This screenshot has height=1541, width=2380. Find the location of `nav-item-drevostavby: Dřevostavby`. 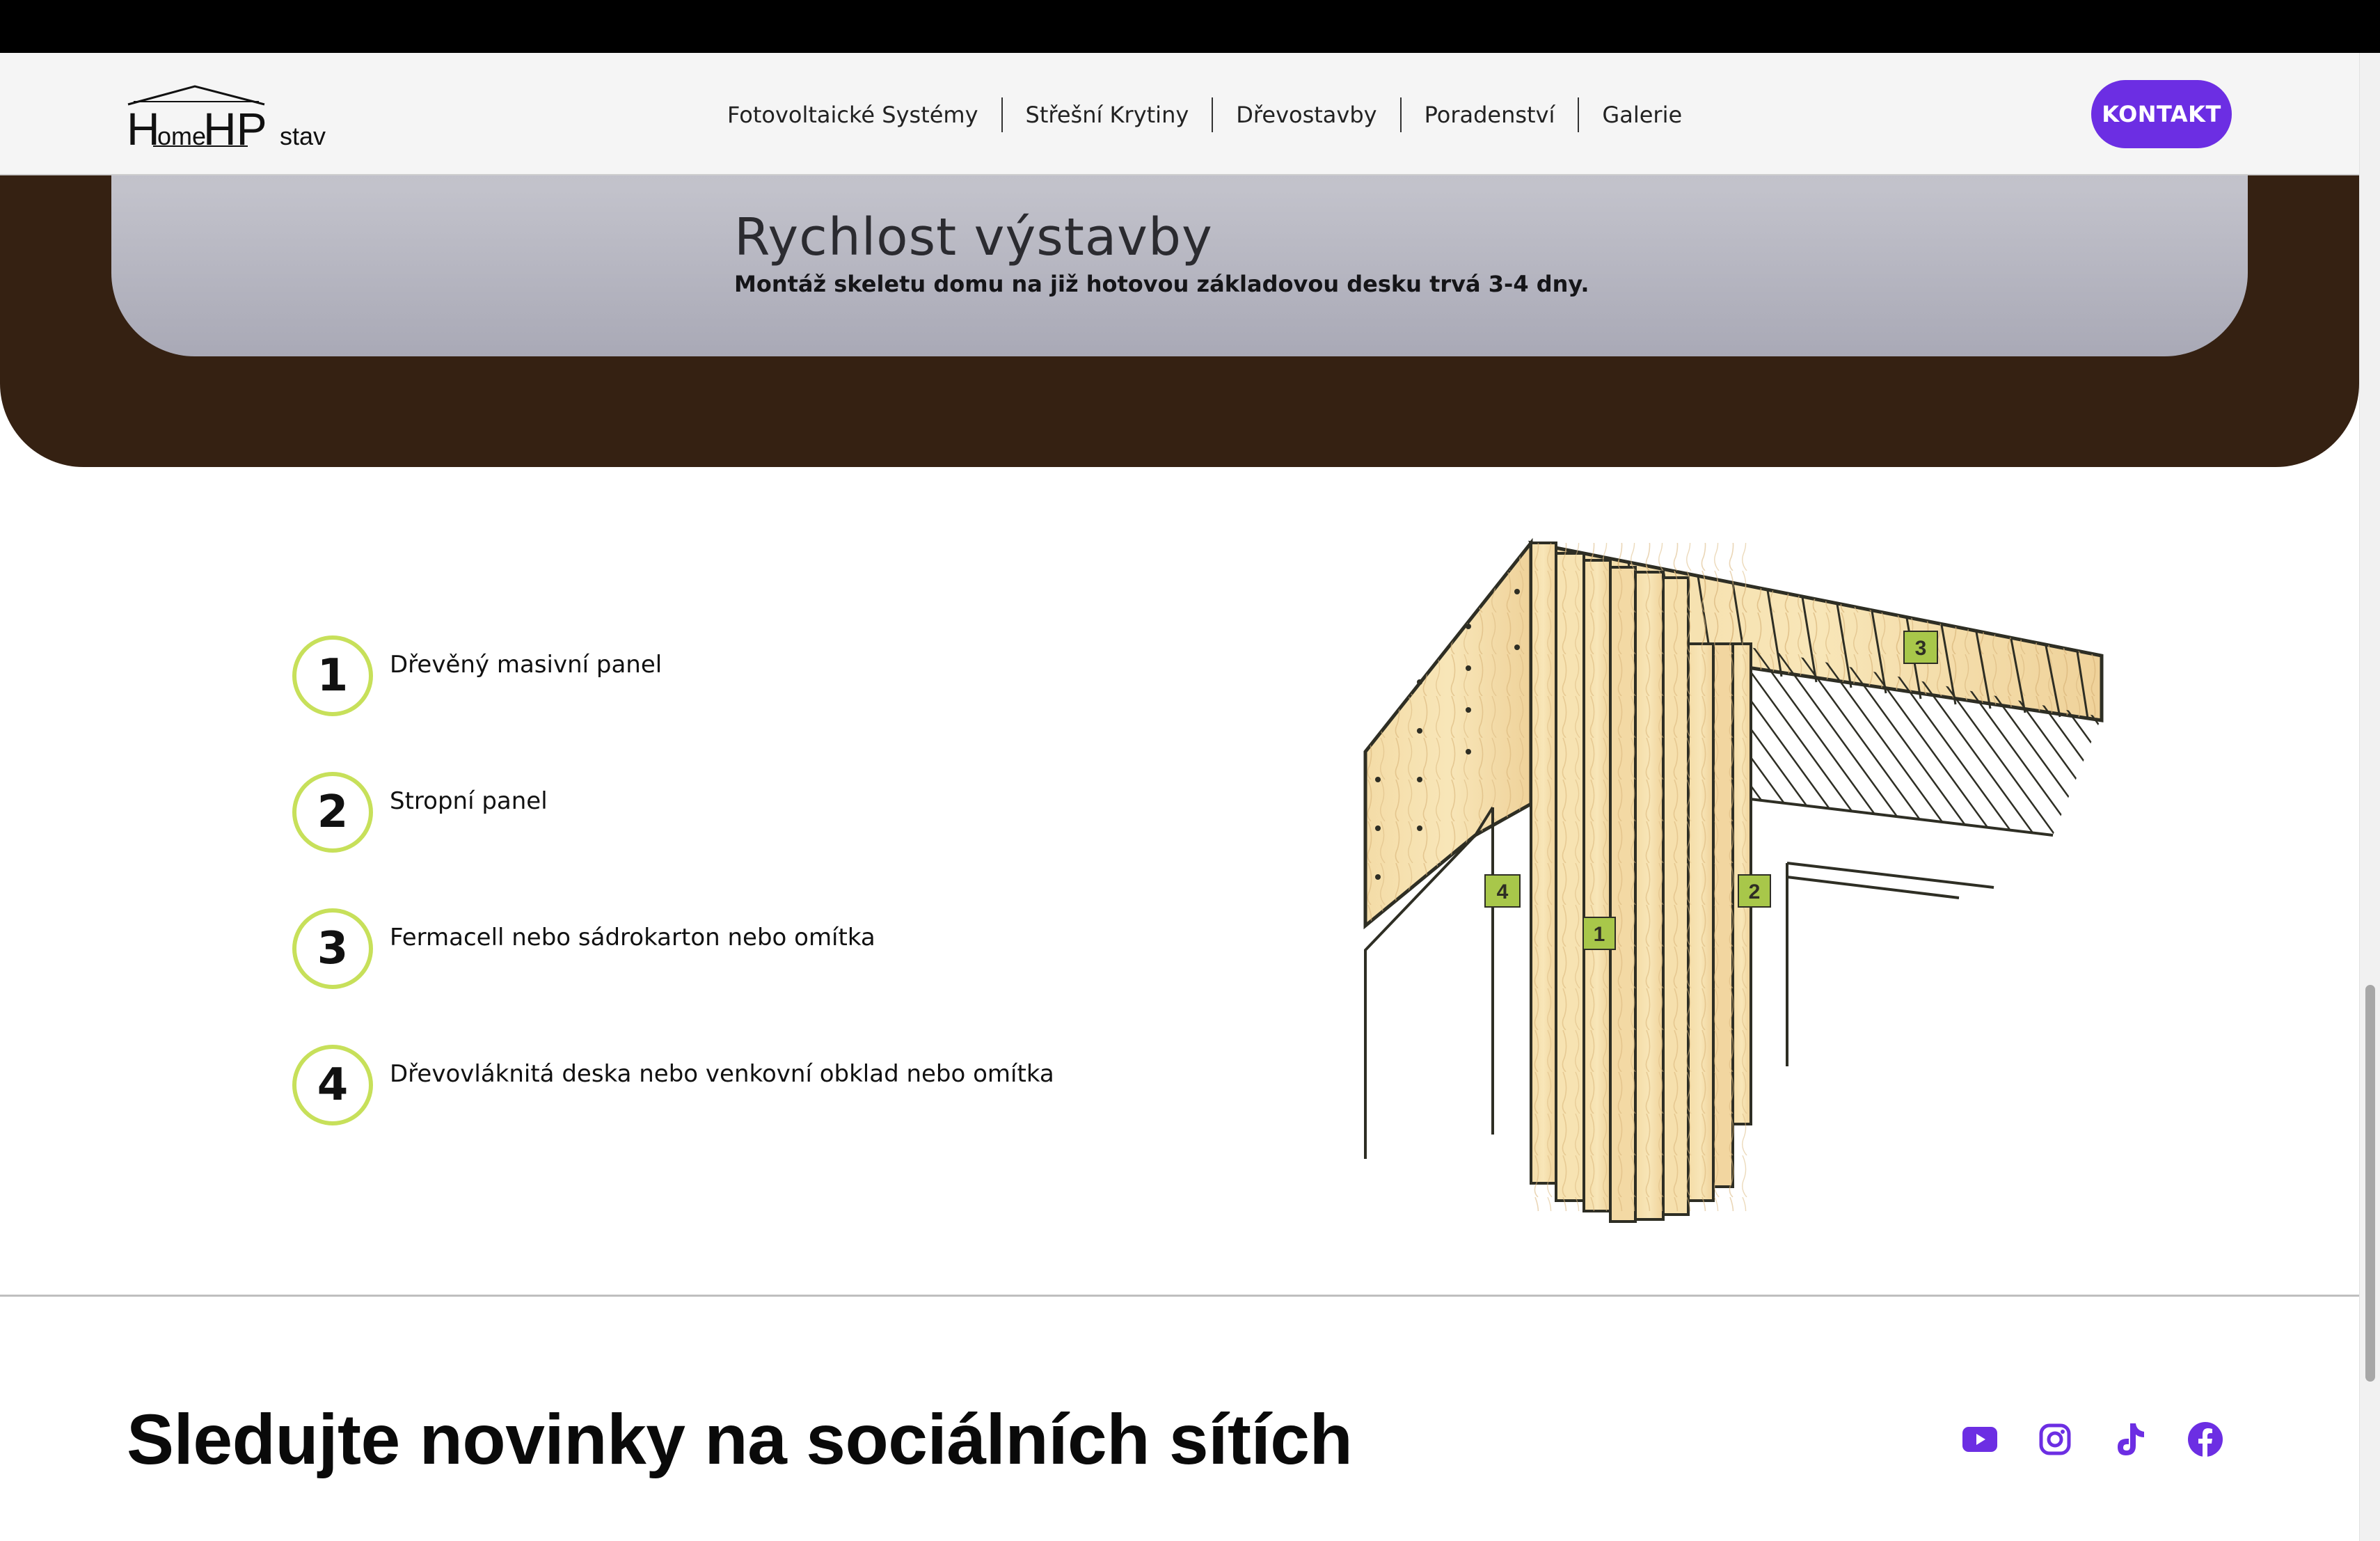

nav-item-drevostavby: Dřevostavby is located at coordinates (1305, 114).